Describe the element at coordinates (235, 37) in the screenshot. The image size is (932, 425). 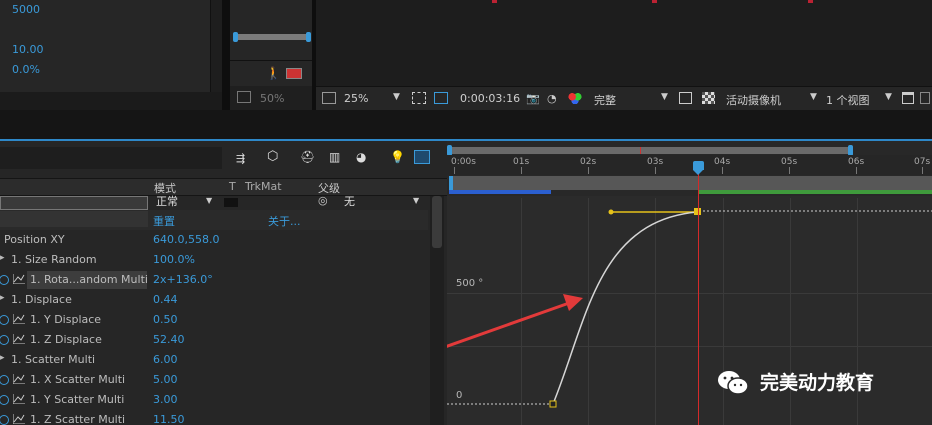
I see `slider-handle-left` at that location.